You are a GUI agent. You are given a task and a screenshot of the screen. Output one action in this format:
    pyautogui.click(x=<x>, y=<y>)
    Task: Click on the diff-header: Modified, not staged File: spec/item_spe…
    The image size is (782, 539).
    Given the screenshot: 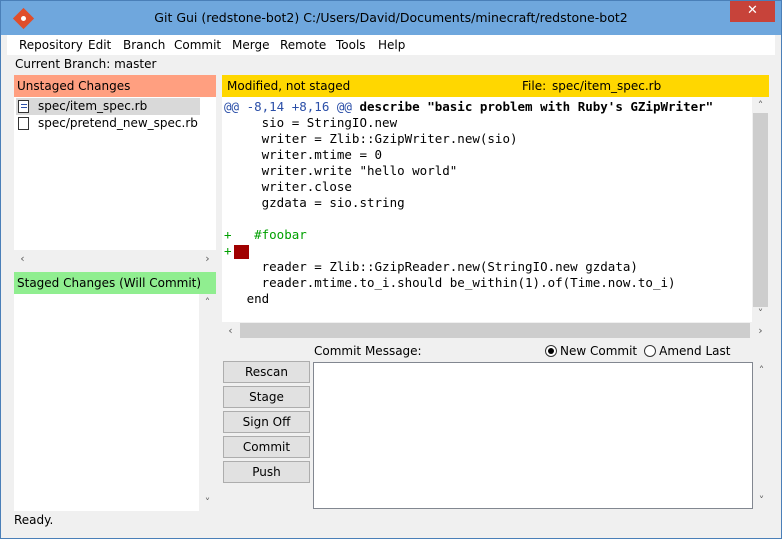 What is the action you would take?
    pyautogui.click(x=495, y=86)
    